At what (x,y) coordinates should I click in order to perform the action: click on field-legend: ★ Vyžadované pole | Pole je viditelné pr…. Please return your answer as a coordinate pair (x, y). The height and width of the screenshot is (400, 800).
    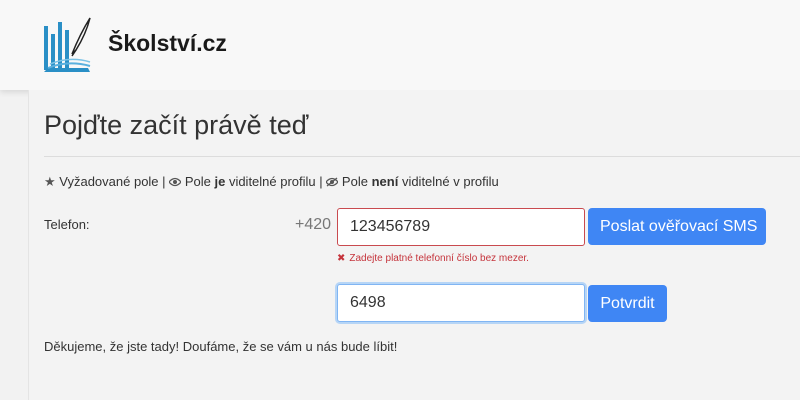
    Looking at the image, I should click on (271, 182).